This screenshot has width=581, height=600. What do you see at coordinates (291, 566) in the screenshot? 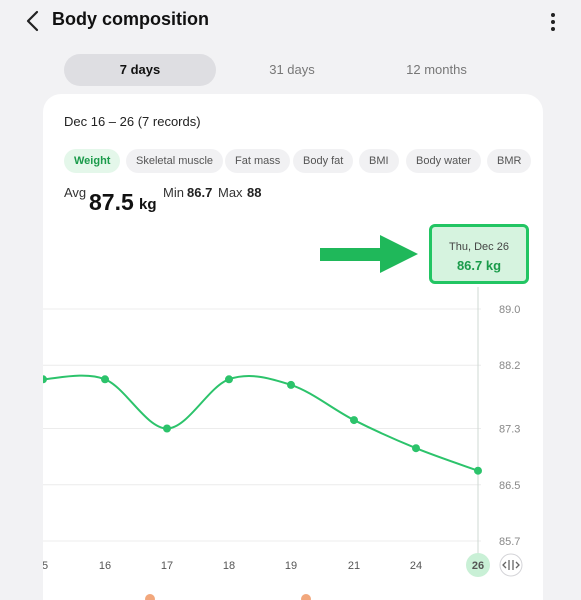
I see `x-tick-label: 19` at bounding box center [291, 566].